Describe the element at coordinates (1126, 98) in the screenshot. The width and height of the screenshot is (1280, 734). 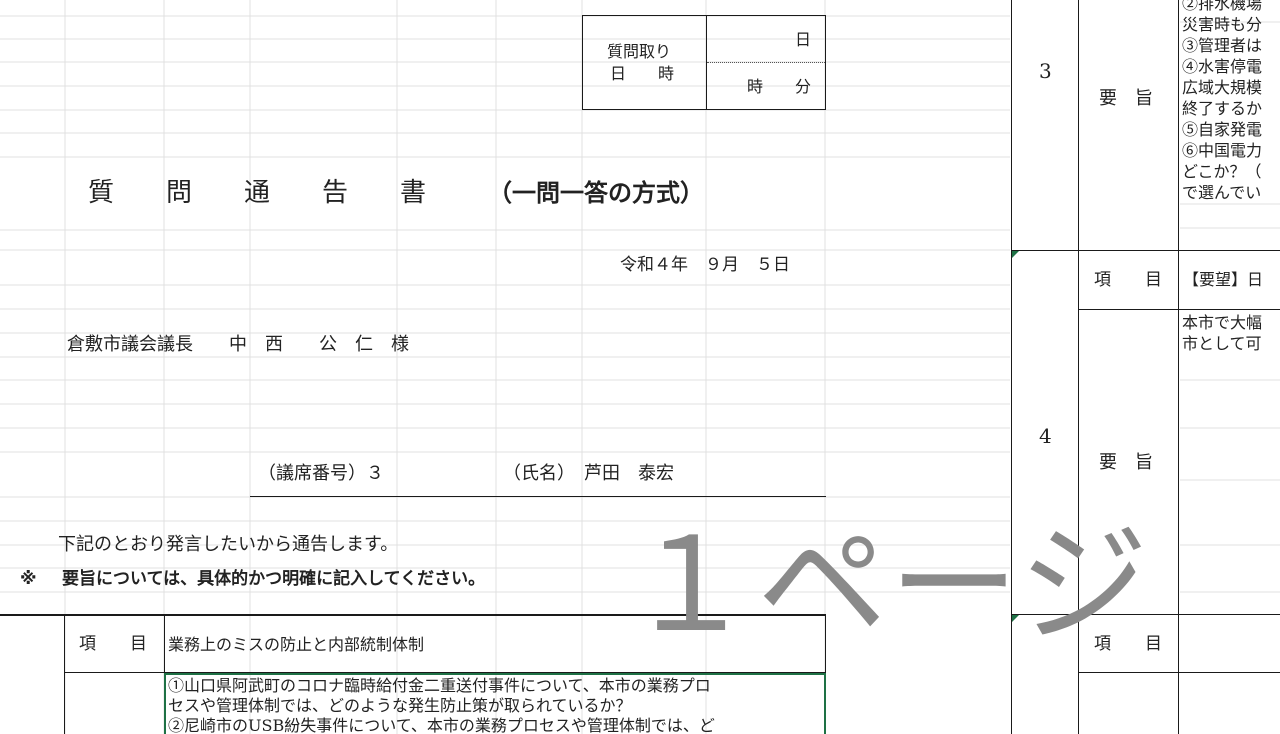
I see `summary-label-3: 要 旨` at that location.